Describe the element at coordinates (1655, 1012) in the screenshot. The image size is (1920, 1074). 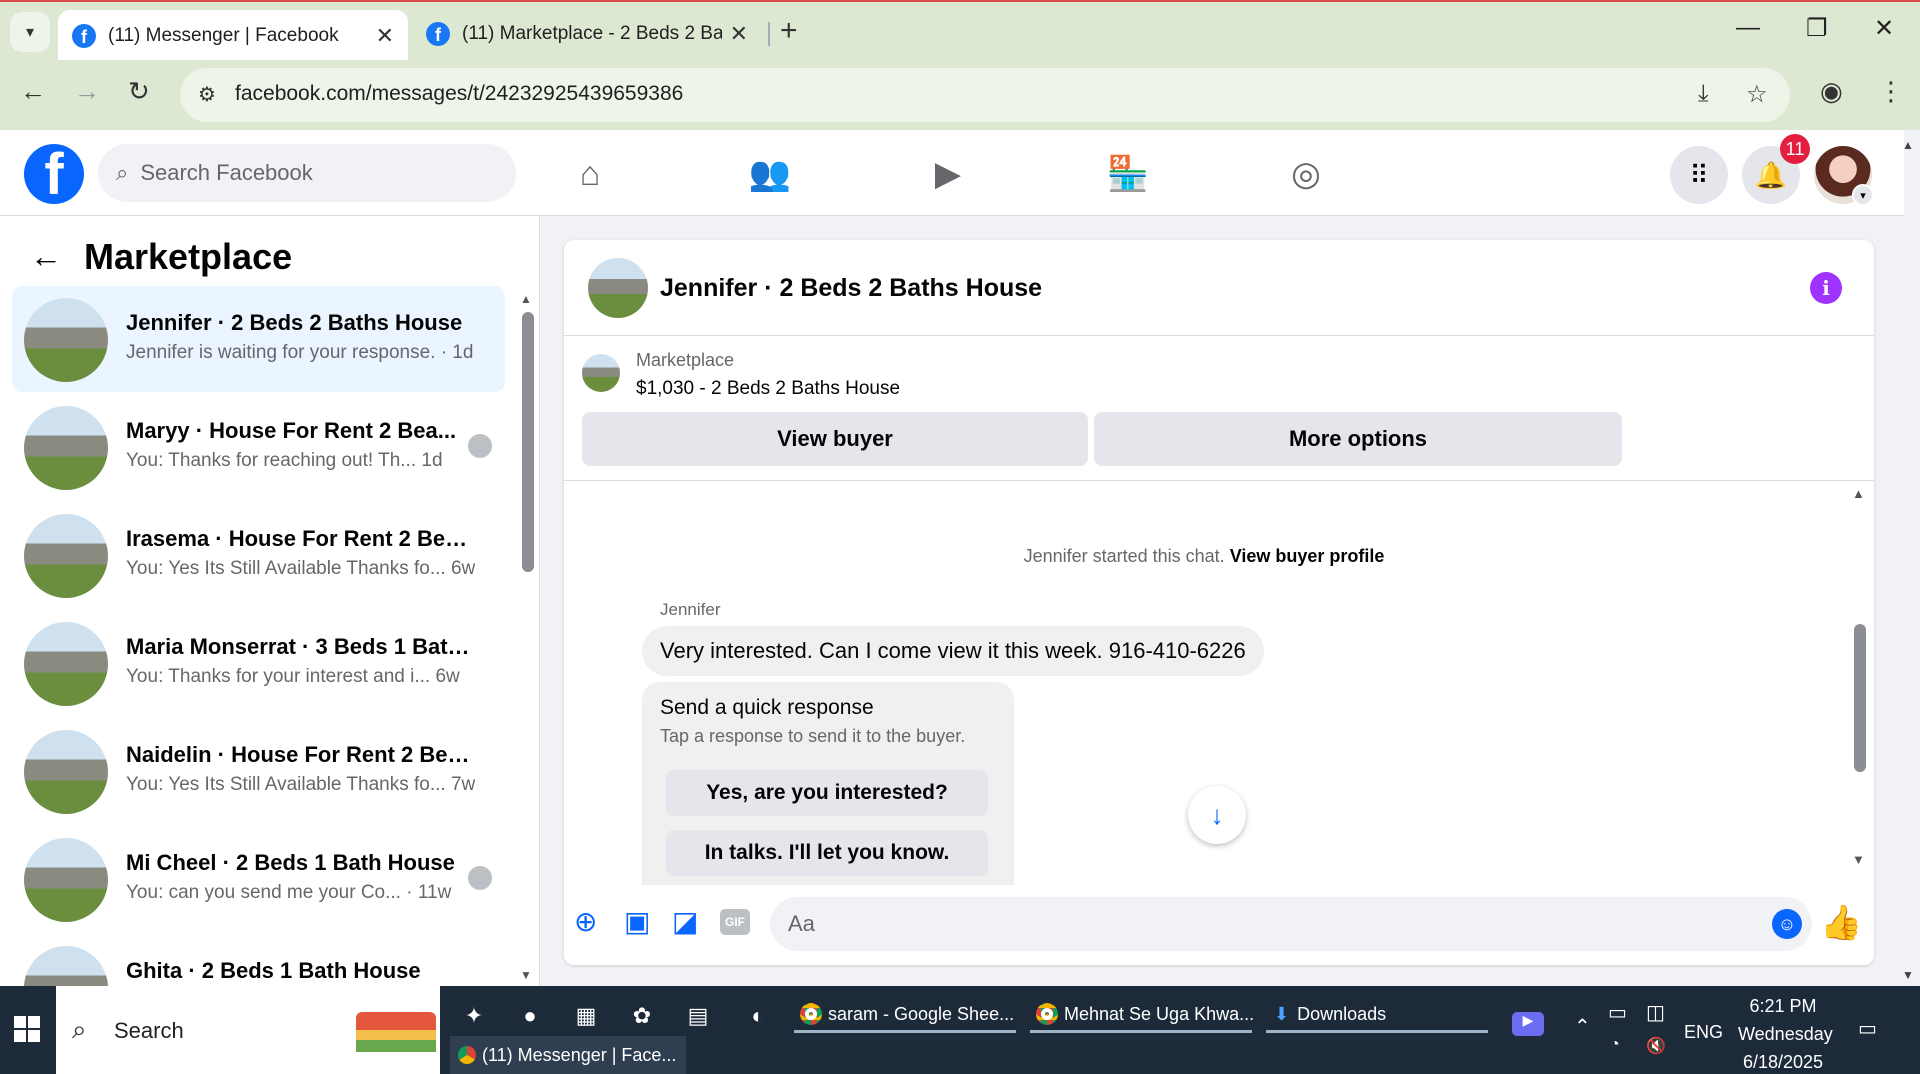
I see `device-icon: ◫` at that location.